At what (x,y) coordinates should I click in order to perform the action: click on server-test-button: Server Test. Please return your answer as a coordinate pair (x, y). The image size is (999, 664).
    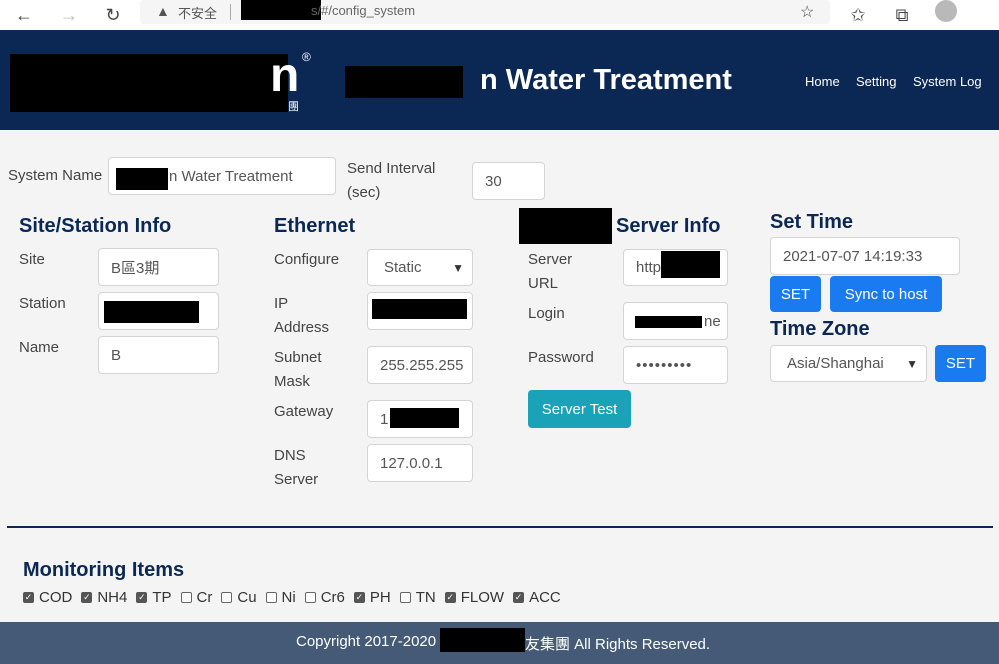
    Looking at the image, I should click on (579, 409).